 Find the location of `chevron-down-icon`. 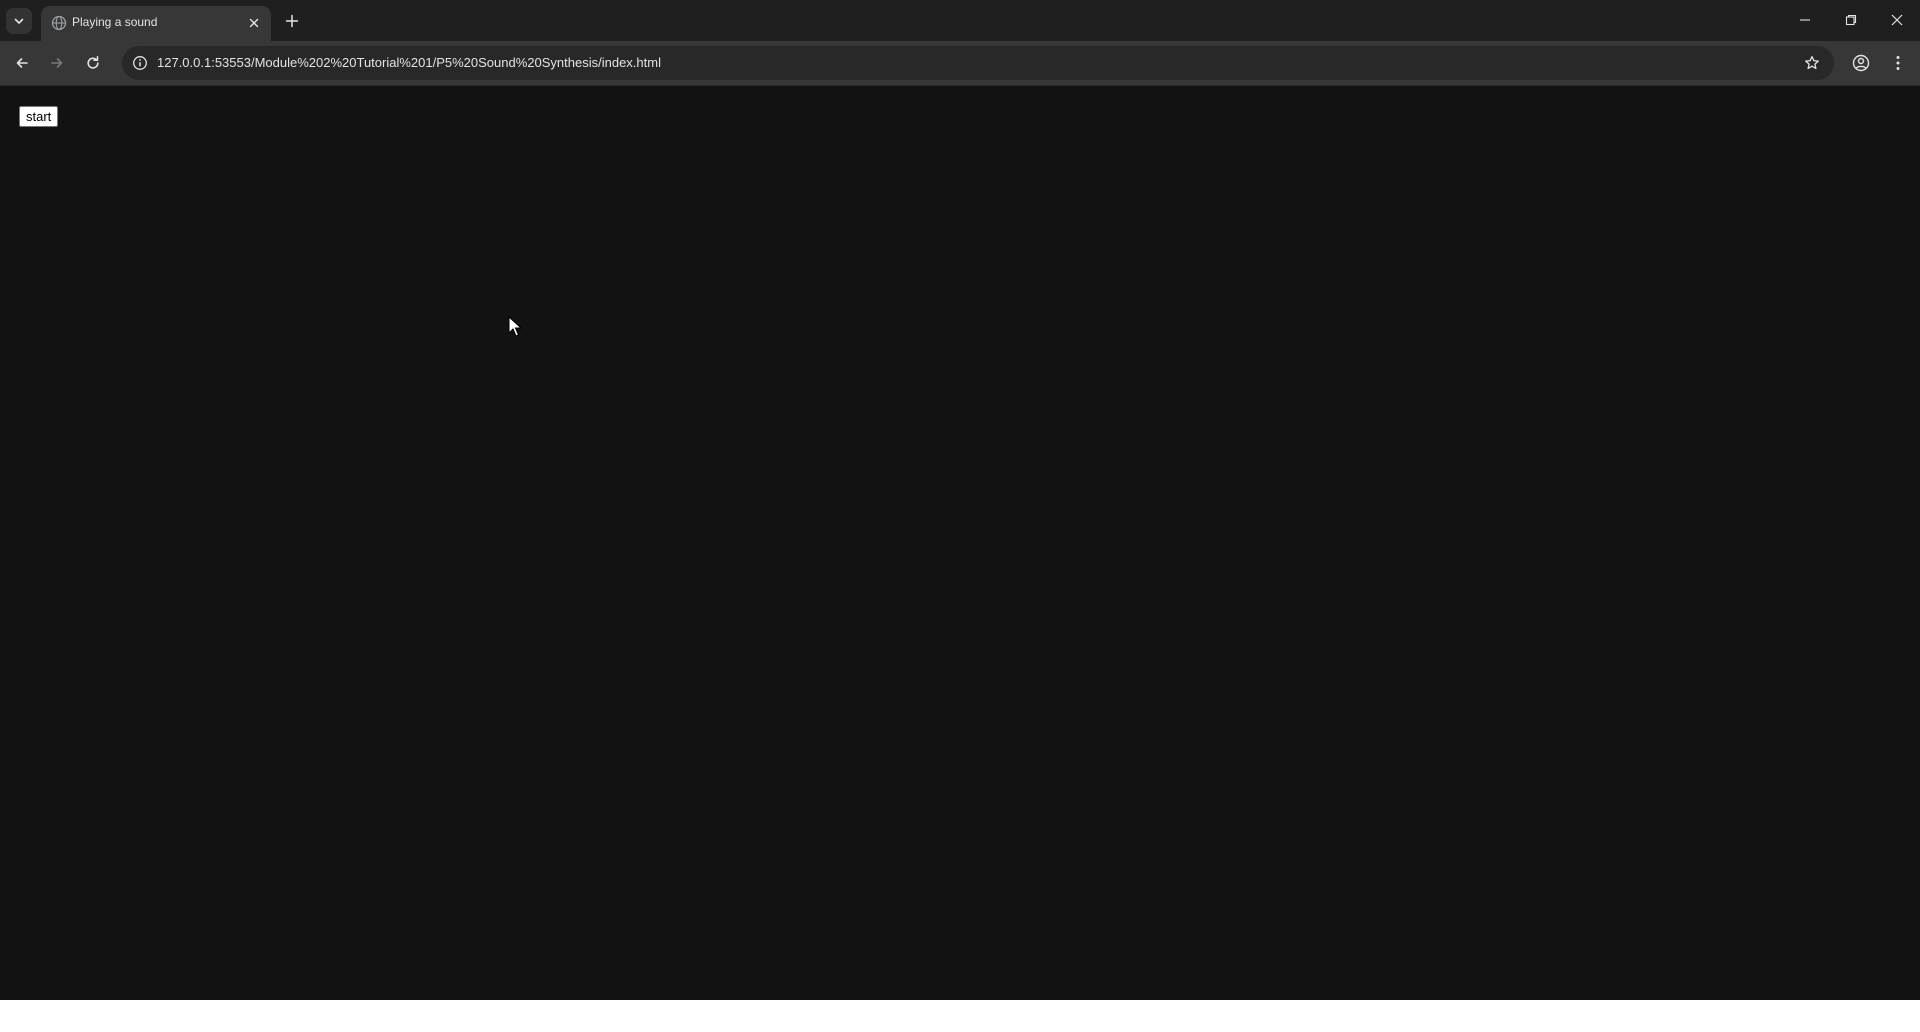

chevron-down-icon is located at coordinates (19, 21).